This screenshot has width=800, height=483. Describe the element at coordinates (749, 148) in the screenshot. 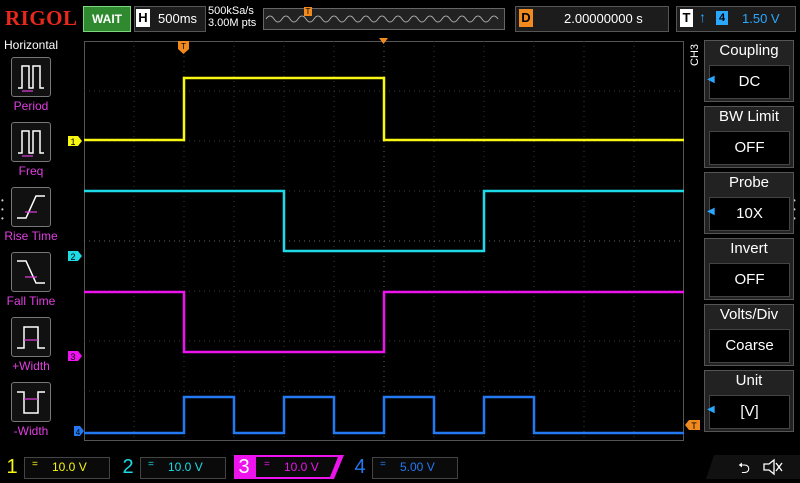

I see `bw-limit-value: OFF` at that location.